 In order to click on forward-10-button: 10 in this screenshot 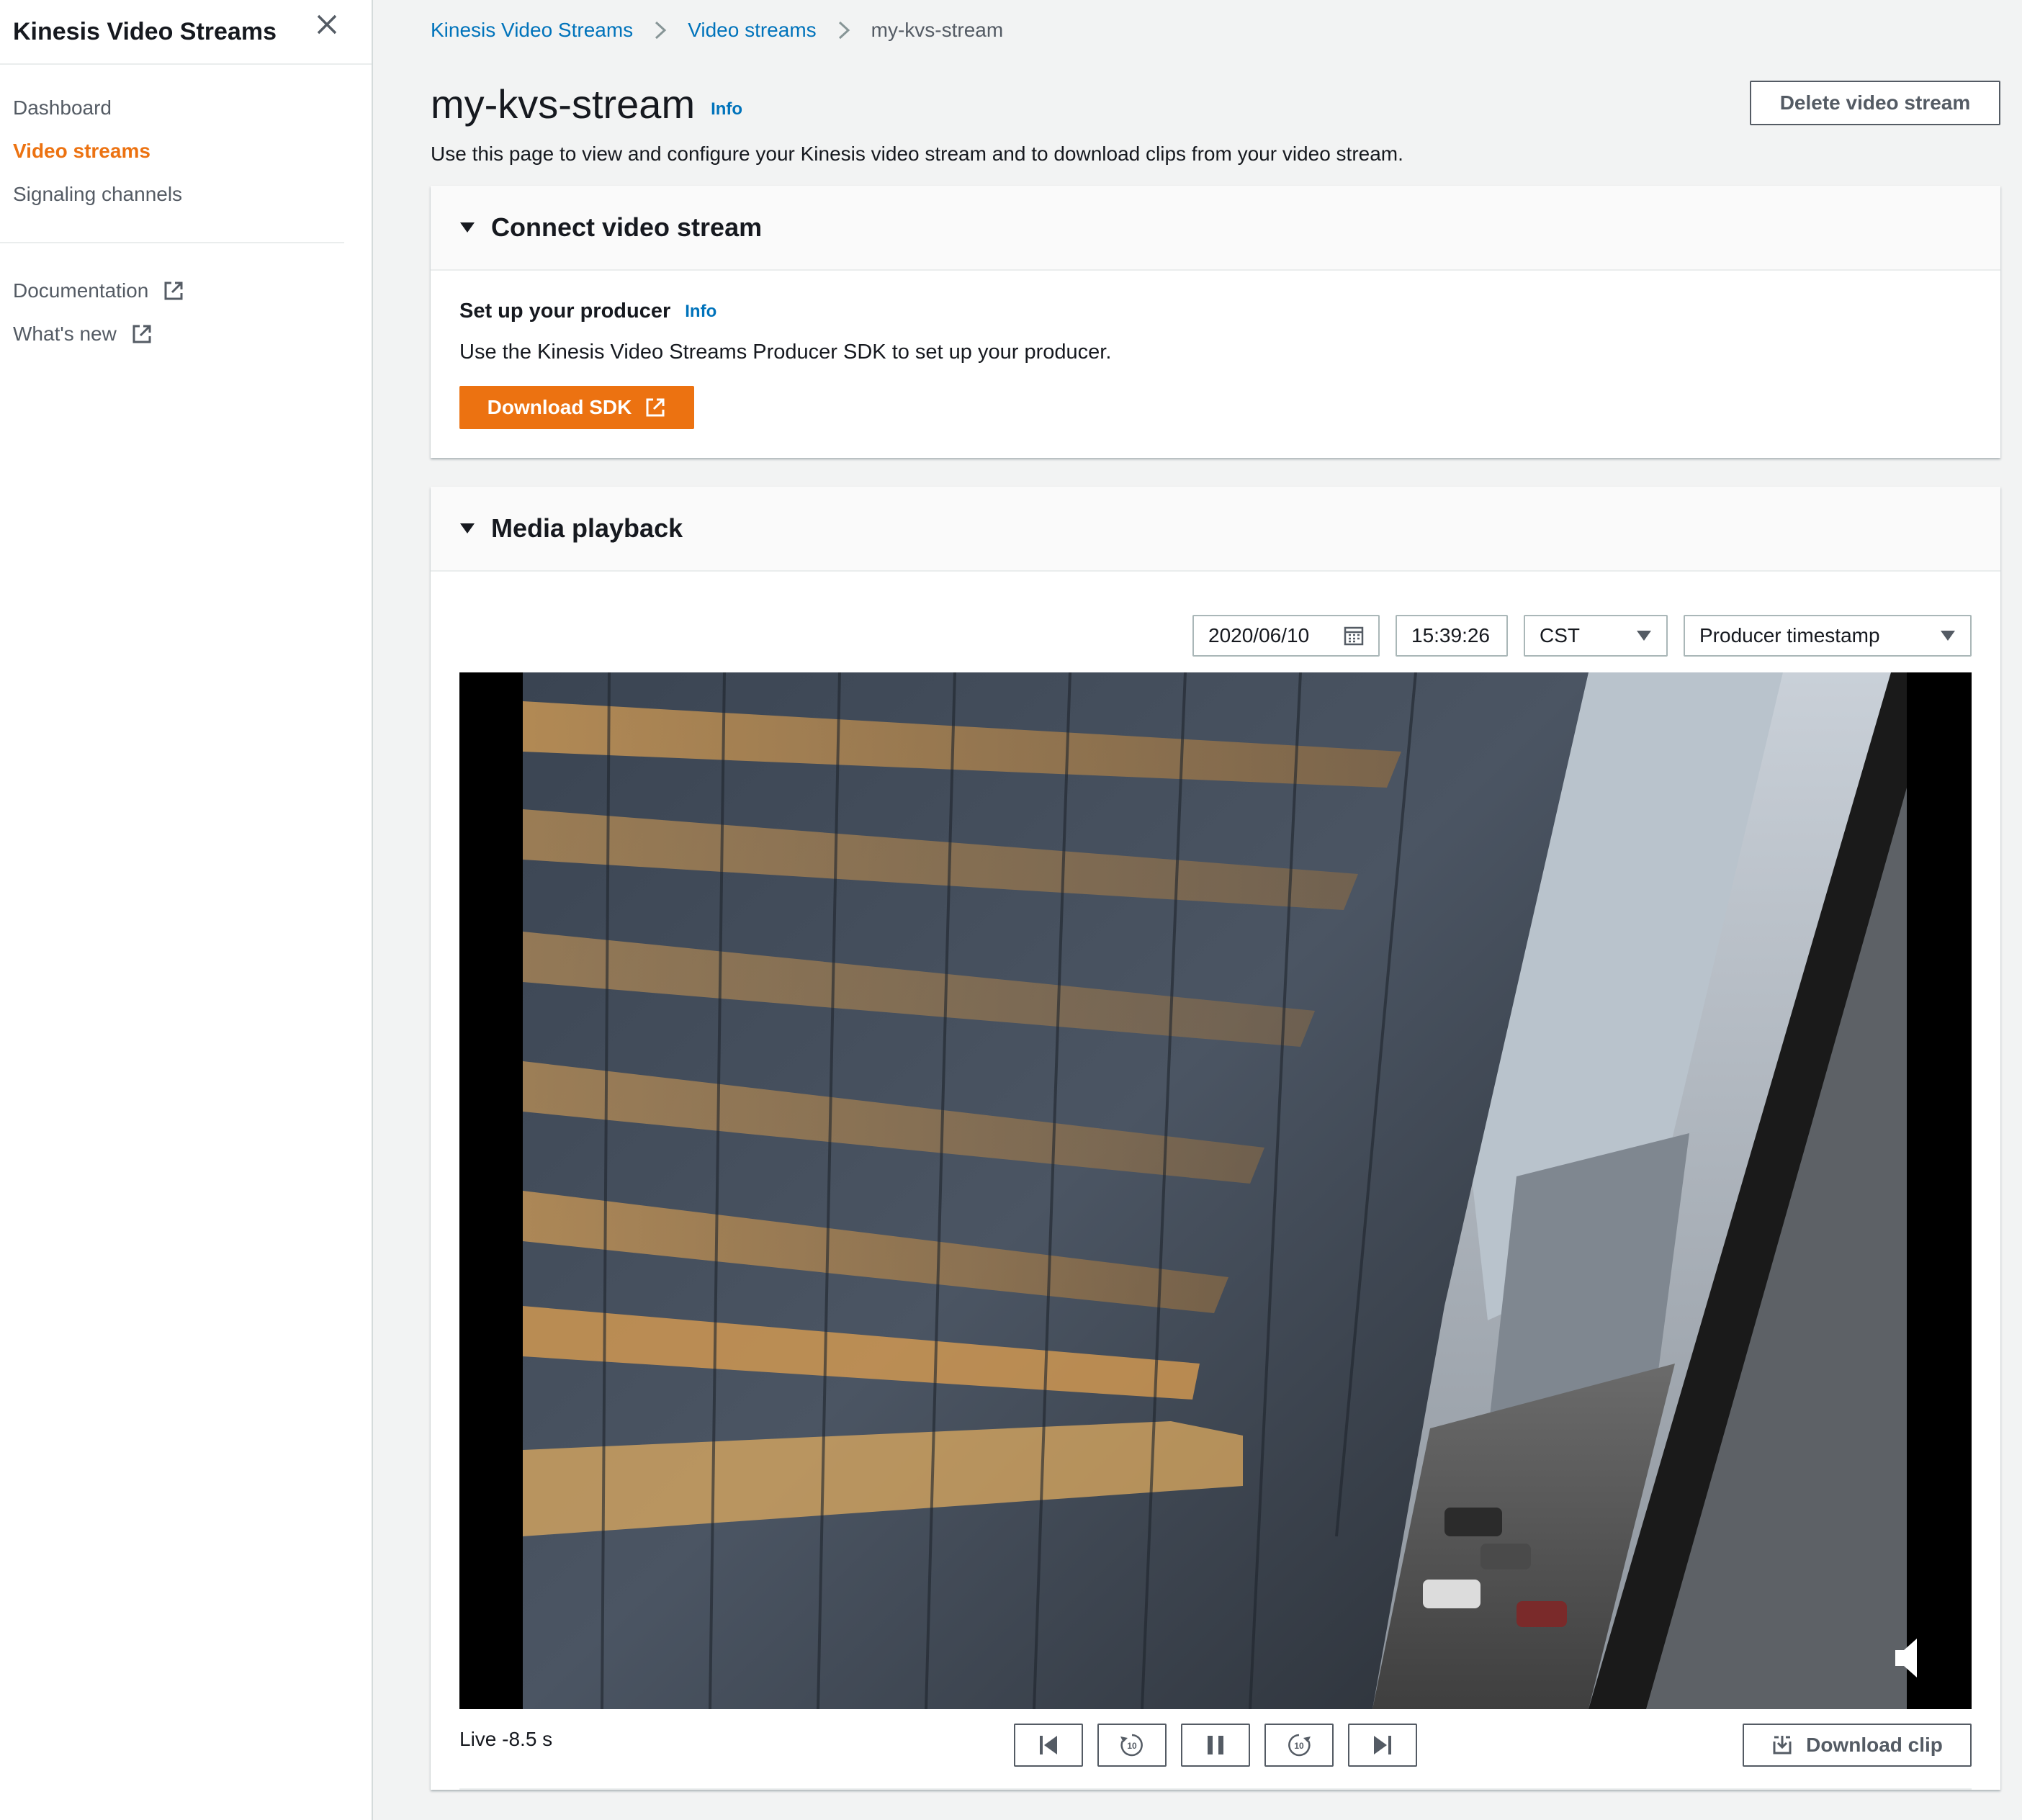, I will do `click(1299, 1745)`.